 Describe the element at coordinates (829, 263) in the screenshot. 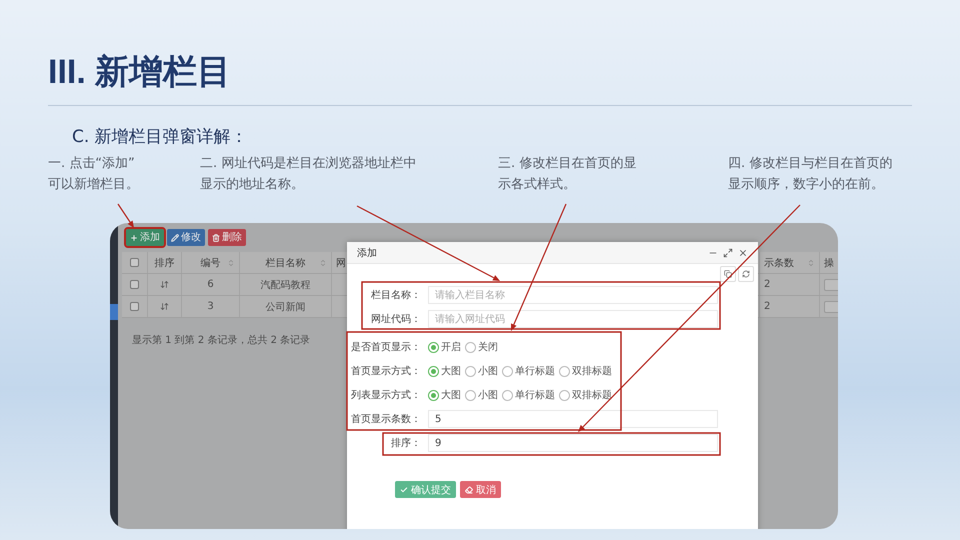

I see `column-header: 操` at that location.